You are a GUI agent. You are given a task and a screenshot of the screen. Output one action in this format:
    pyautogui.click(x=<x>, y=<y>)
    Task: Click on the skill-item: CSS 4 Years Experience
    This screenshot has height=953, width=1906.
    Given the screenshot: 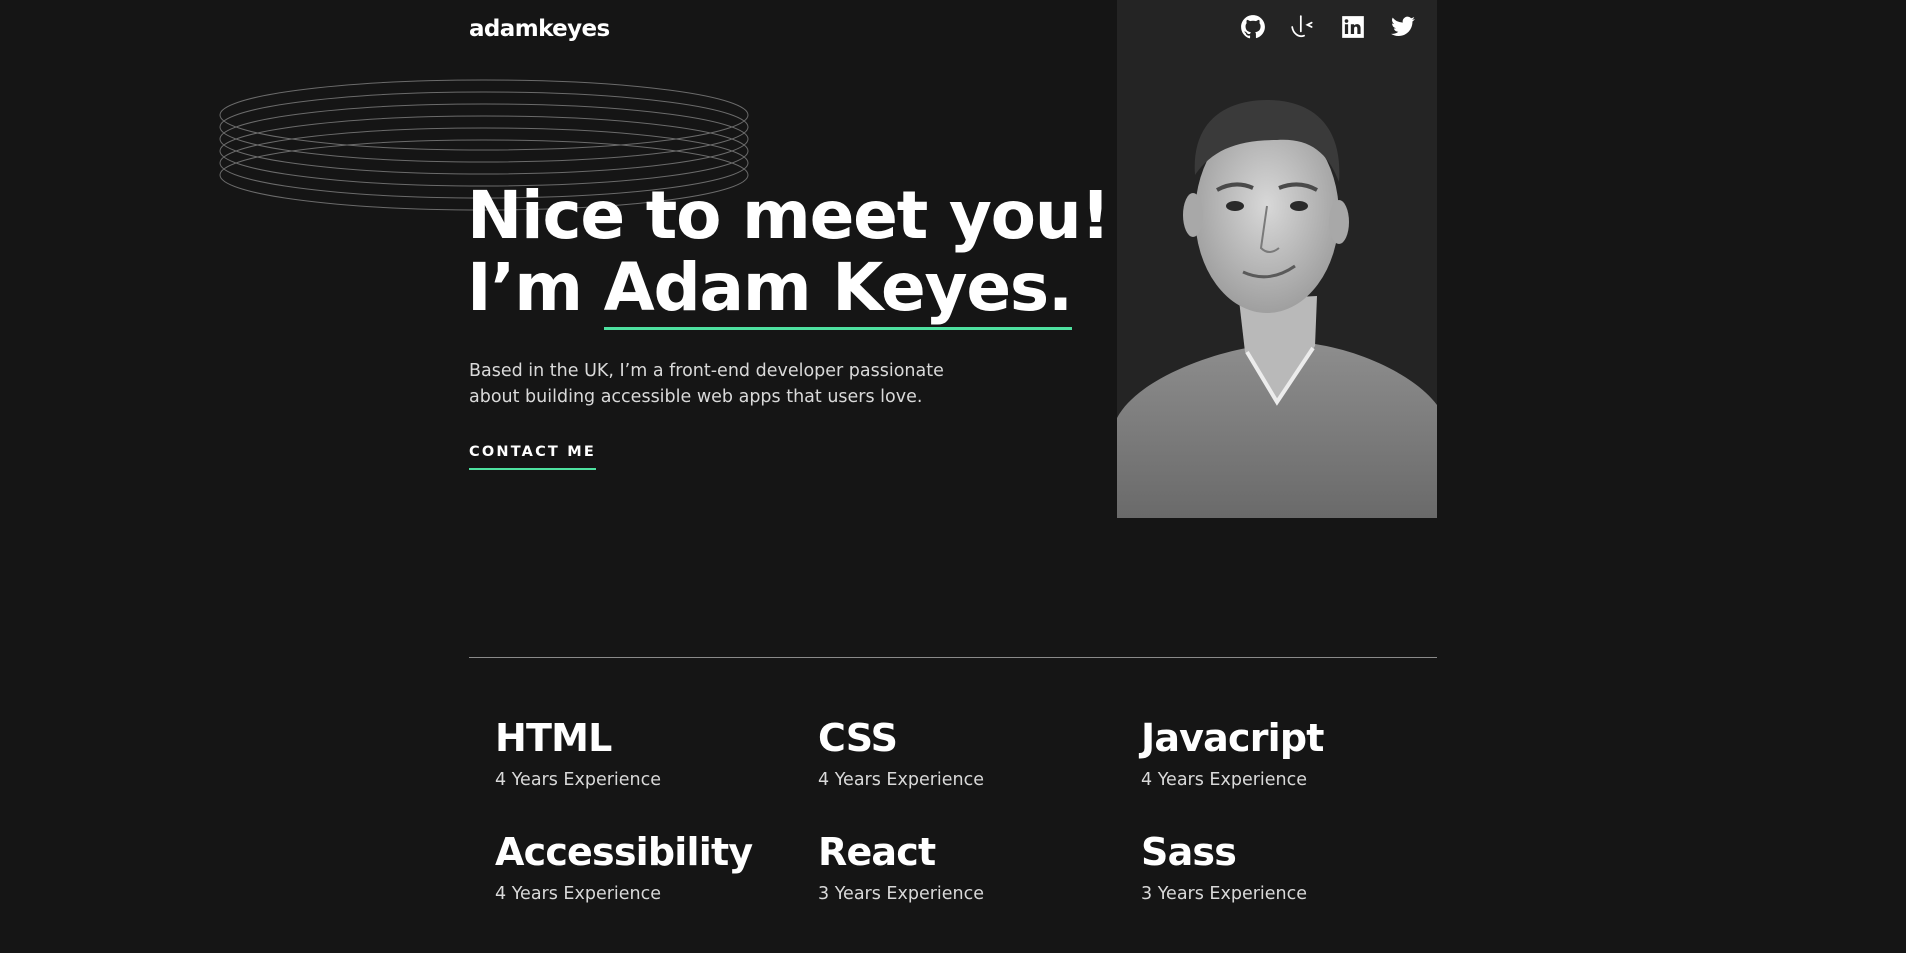 What is the action you would take?
    pyautogui.click(x=901, y=753)
    